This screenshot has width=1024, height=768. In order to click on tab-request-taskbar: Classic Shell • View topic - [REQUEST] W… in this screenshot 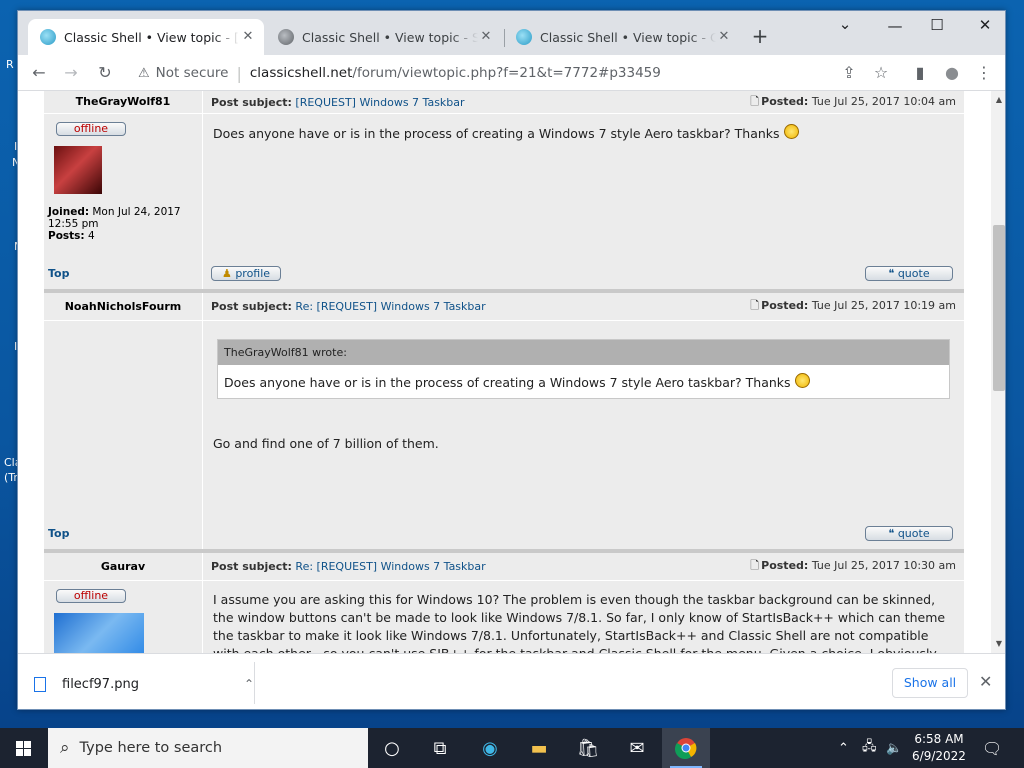, I will do `click(146, 37)`.